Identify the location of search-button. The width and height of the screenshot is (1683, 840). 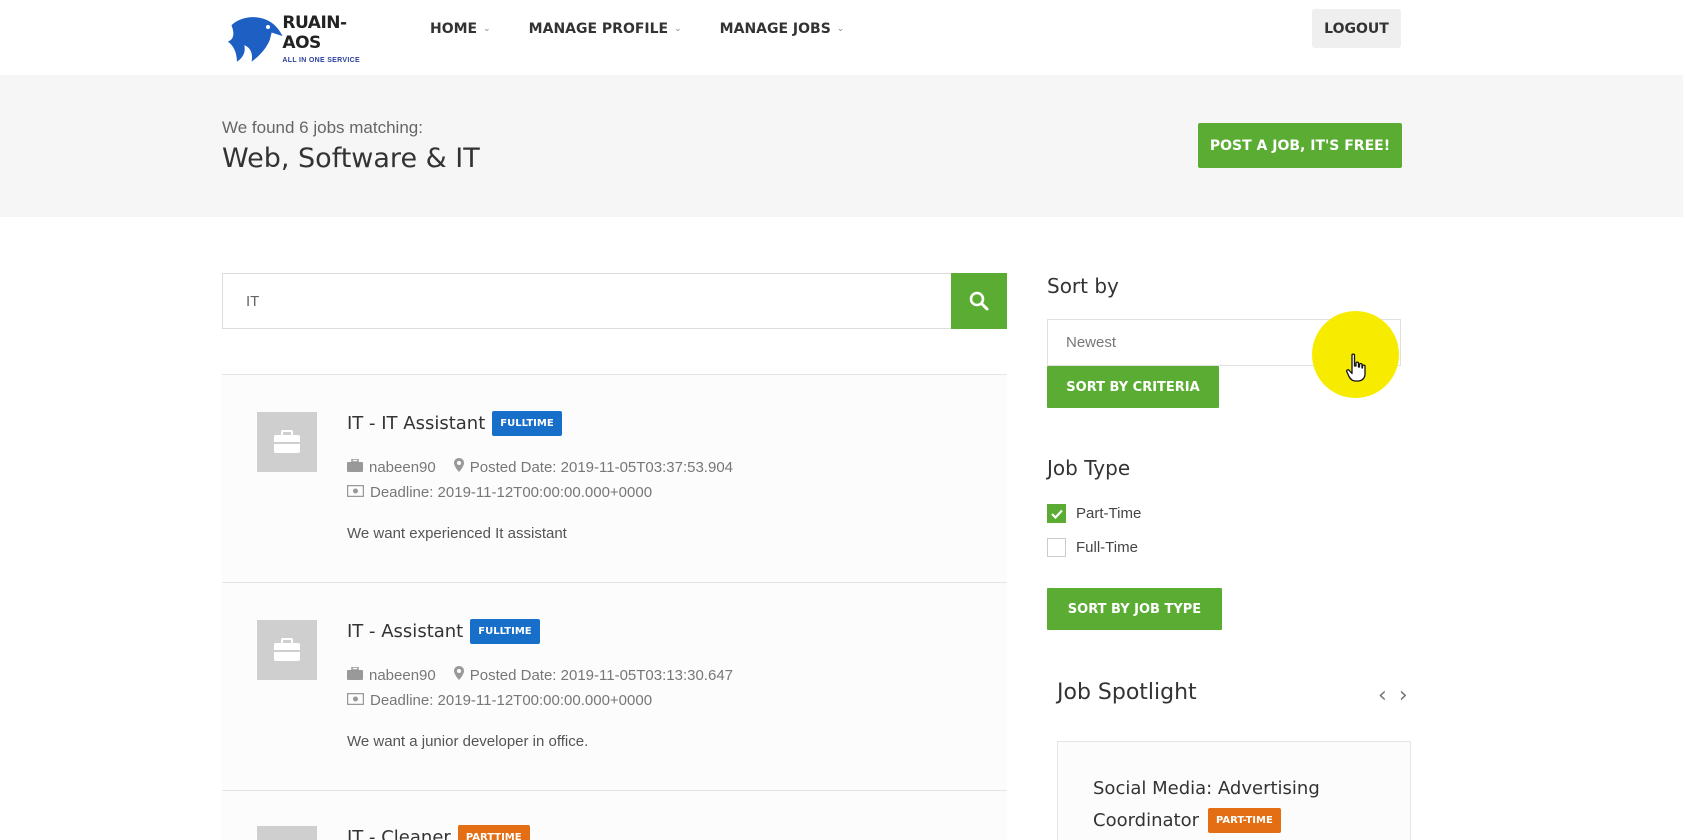
(979, 301).